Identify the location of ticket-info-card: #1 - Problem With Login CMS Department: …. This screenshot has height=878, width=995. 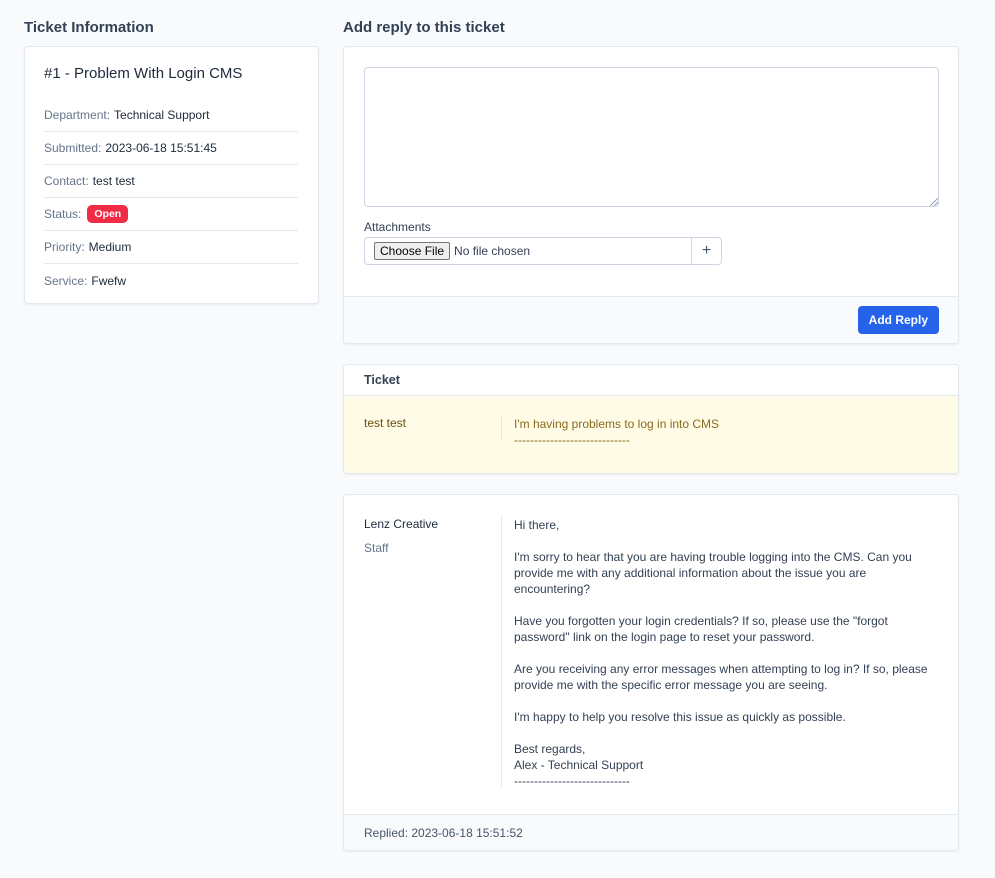
(171, 175).